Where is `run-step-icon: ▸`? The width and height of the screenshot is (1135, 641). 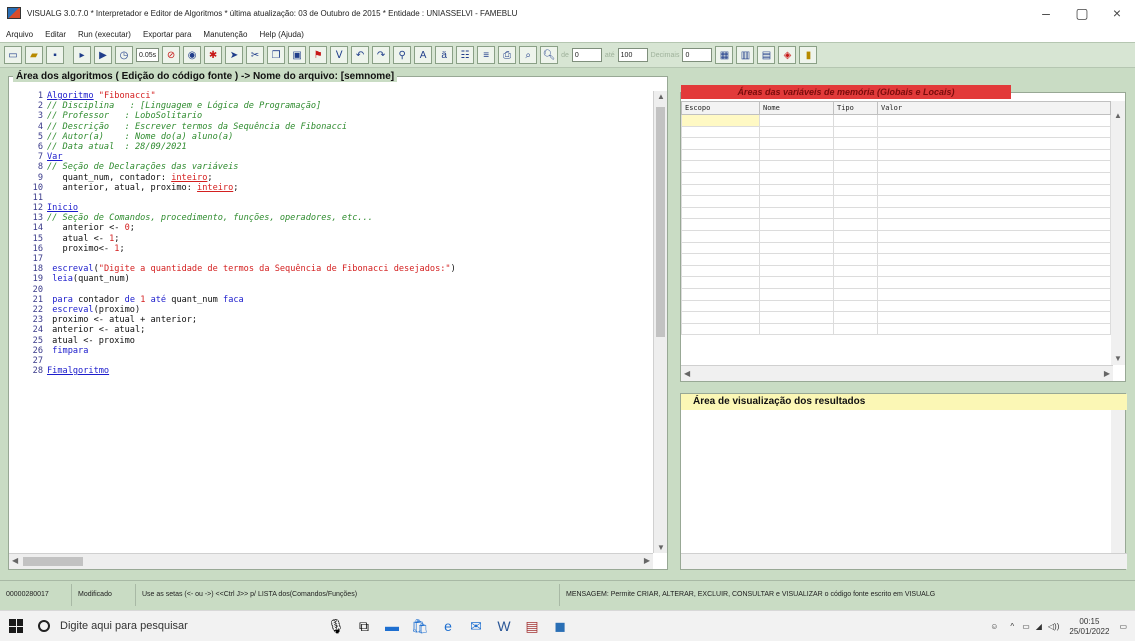
run-step-icon: ▸ is located at coordinates (82, 55).